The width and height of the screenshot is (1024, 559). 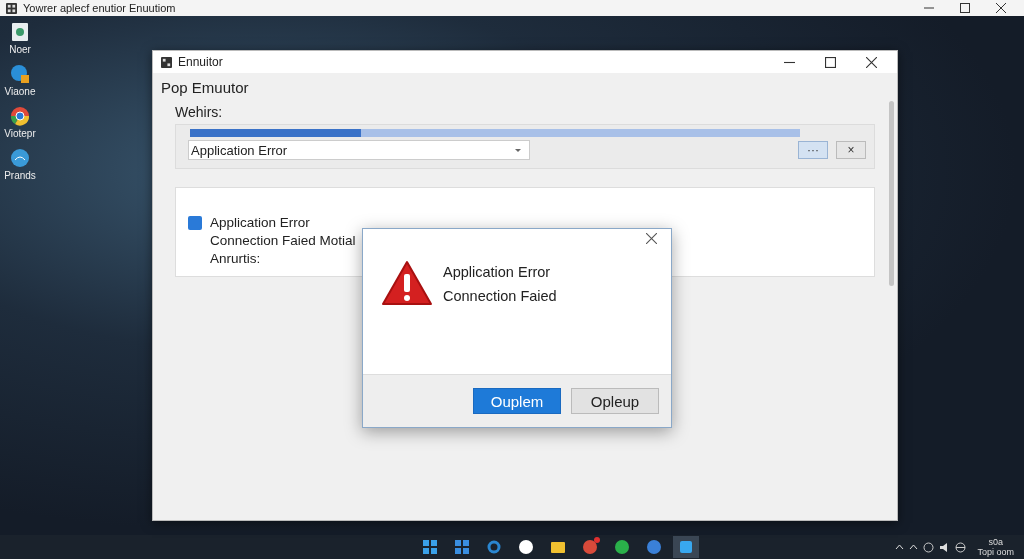 What do you see at coordinates (200, 62) in the screenshot?
I see `window-title: Ennuitor` at bounding box center [200, 62].